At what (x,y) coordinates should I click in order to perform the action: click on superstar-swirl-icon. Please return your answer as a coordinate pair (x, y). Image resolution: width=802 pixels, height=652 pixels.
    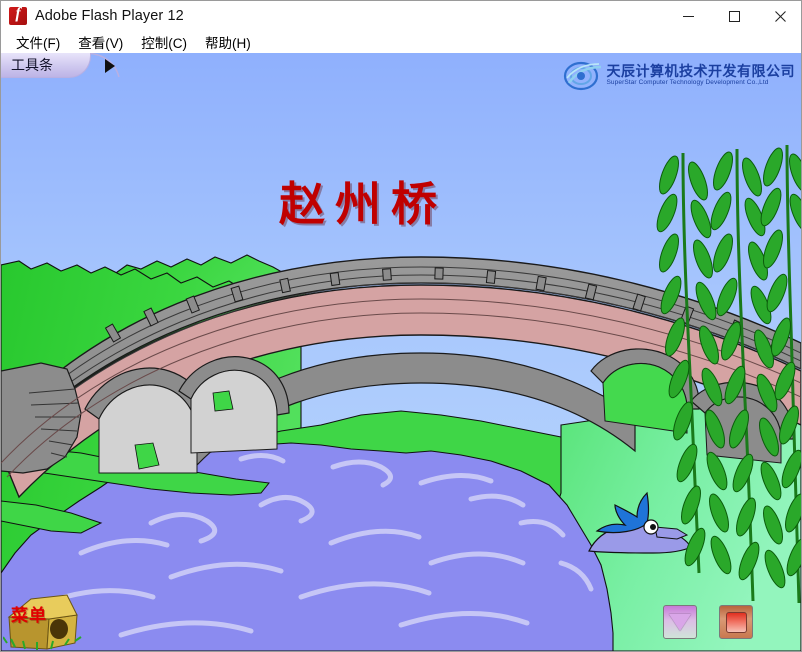
    Looking at the image, I should click on (582, 76).